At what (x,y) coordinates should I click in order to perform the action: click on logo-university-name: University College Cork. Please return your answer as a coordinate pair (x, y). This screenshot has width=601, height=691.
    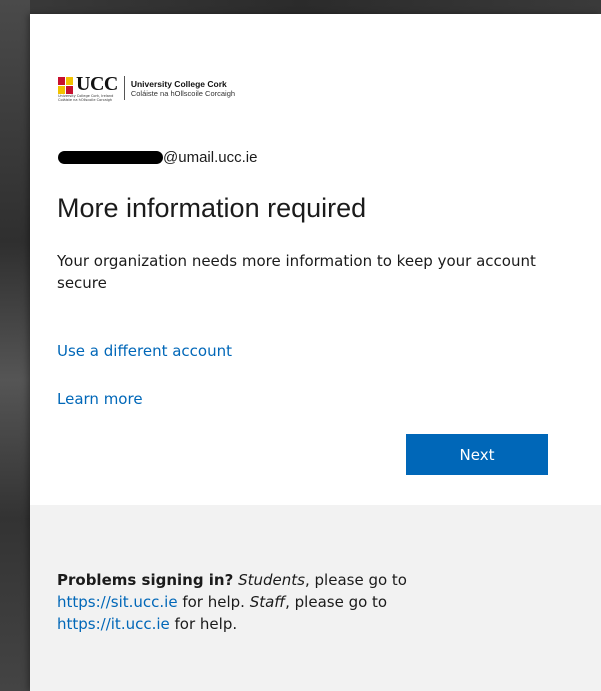
    Looking at the image, I should click on (178, 83).